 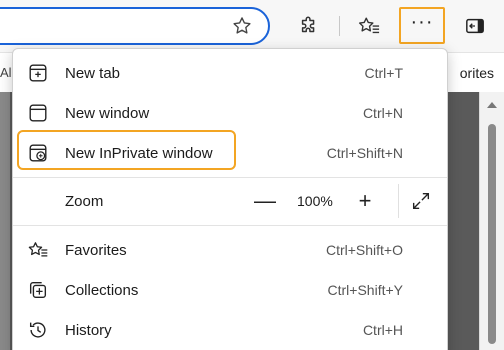 I want to click on menu-item-label: New tab, so click(x=93, y=73).